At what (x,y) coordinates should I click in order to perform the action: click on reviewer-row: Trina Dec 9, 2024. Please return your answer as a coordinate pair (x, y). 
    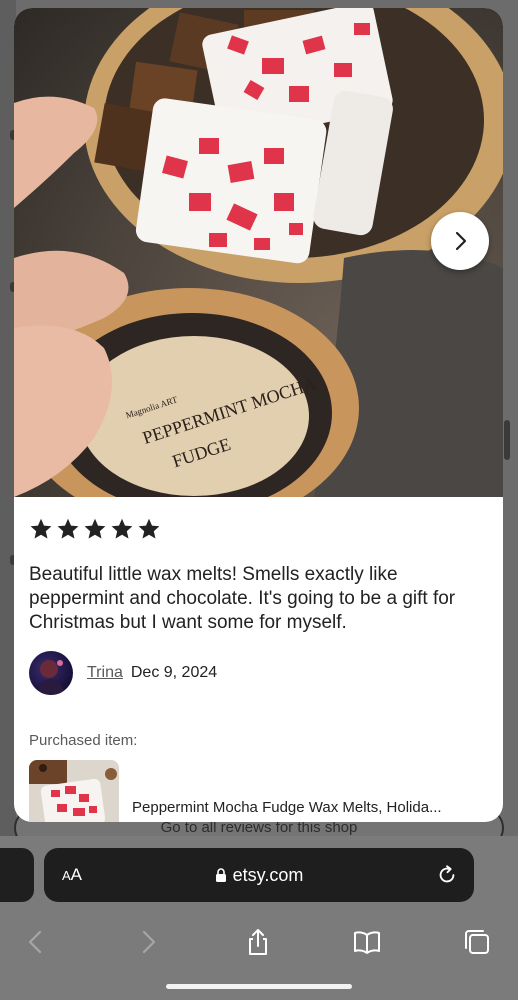
    Looking at the image, I should click on (123, 673).